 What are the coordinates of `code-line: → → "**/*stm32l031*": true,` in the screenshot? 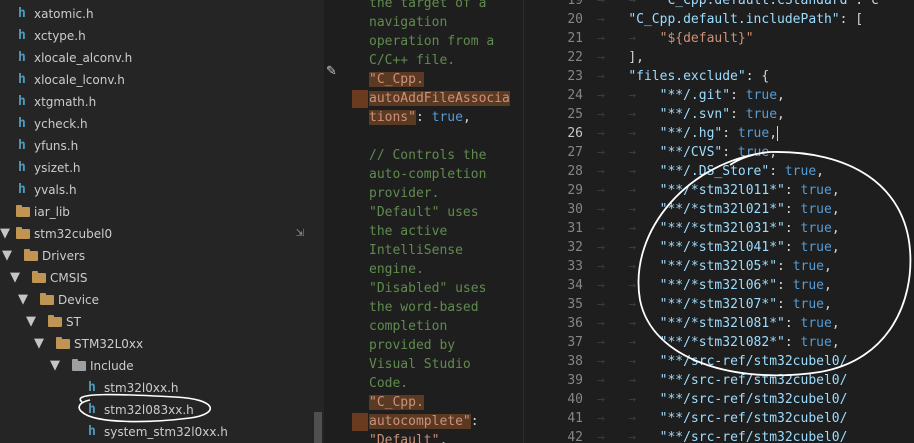 It's located at (718, 228).